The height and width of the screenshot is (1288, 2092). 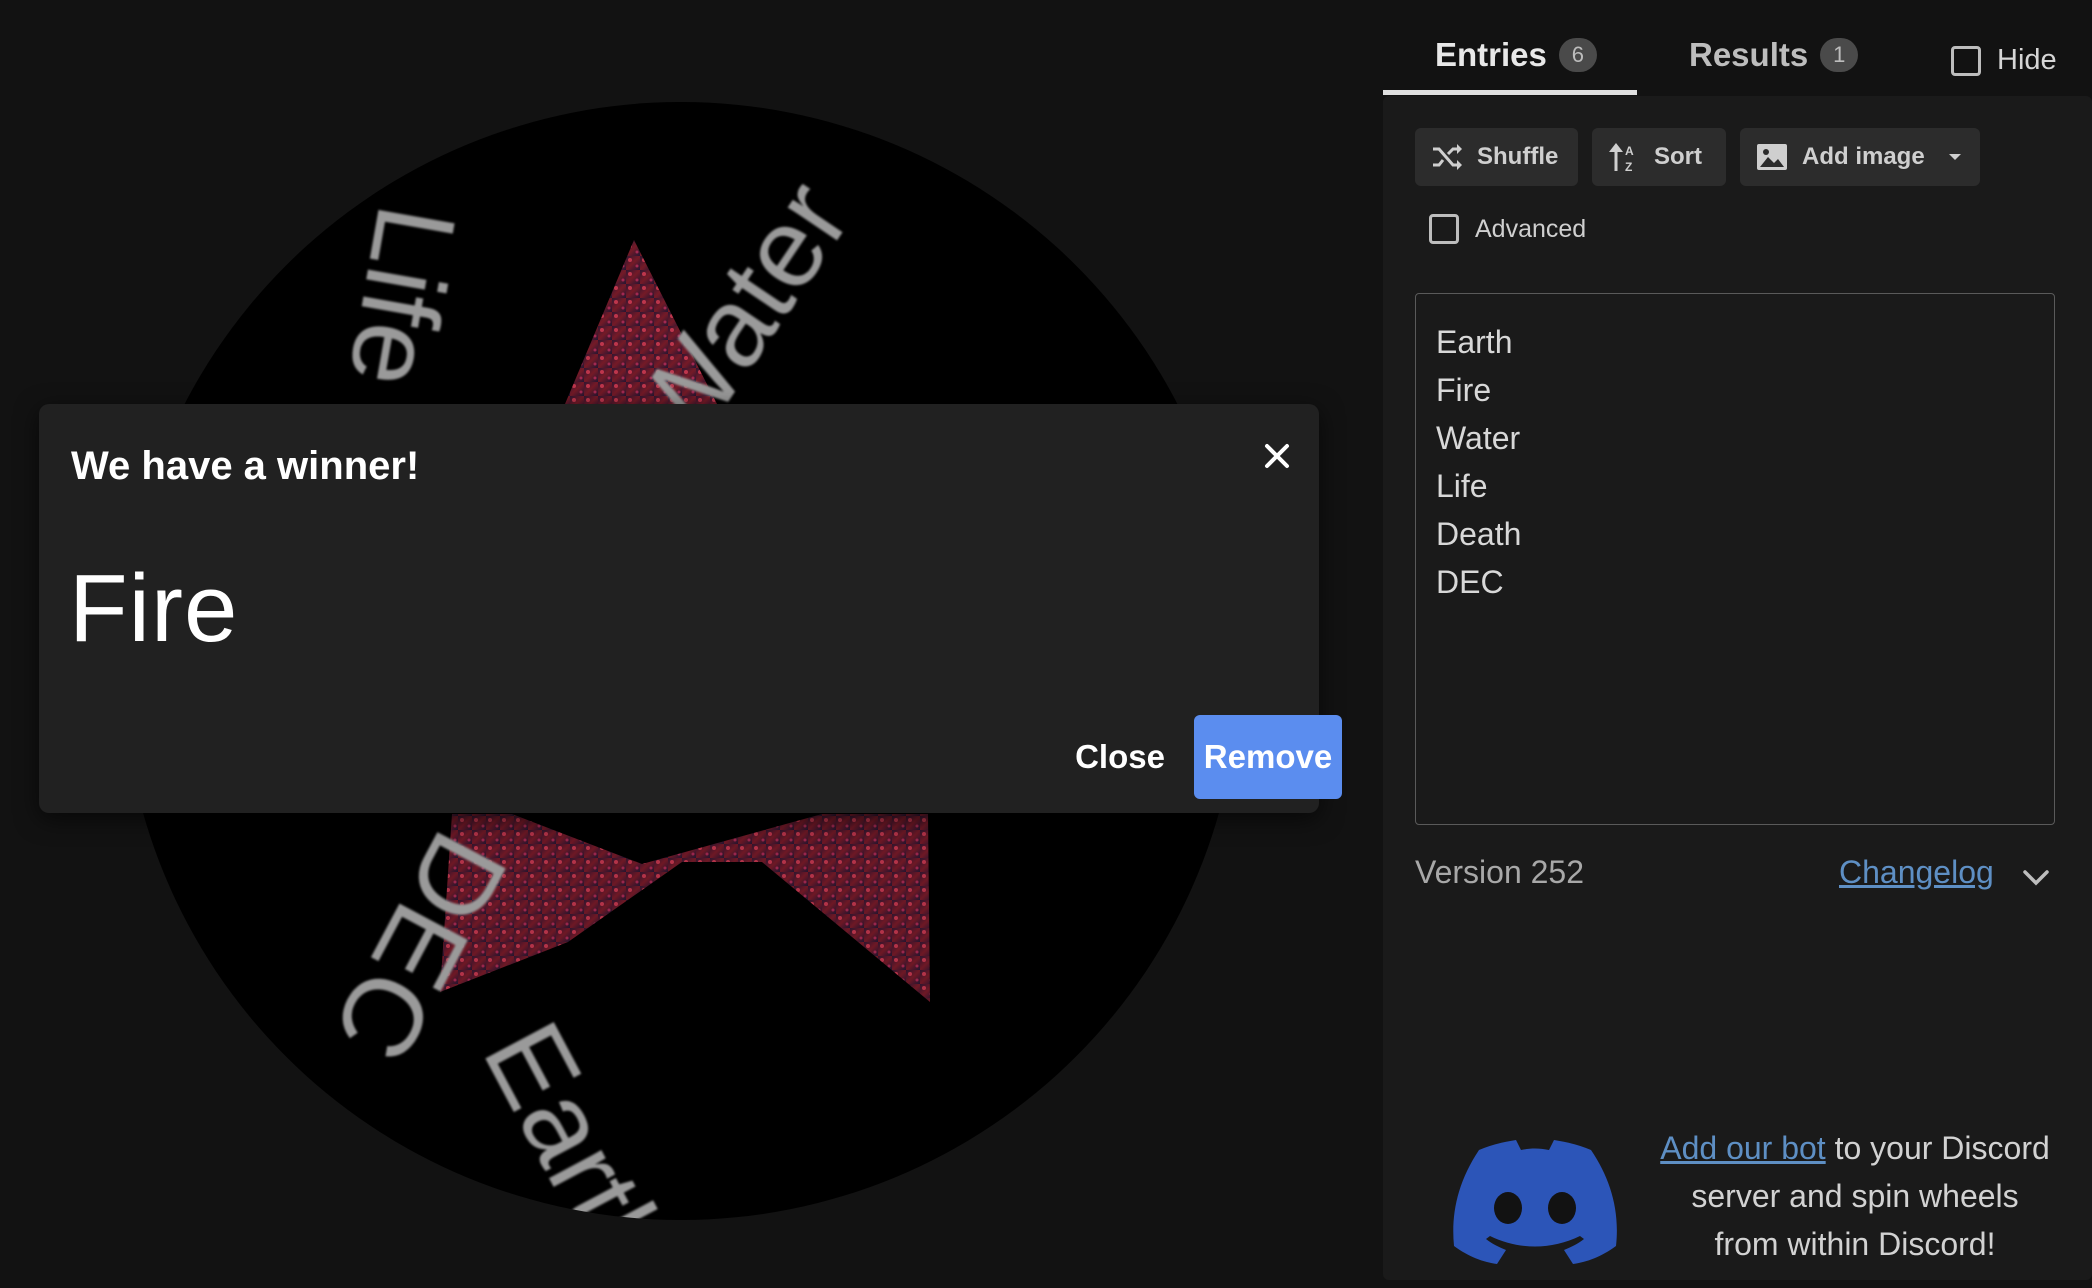 I want to click on discord-text-line3: from within Discord!, so click(x=1855, y=1244).